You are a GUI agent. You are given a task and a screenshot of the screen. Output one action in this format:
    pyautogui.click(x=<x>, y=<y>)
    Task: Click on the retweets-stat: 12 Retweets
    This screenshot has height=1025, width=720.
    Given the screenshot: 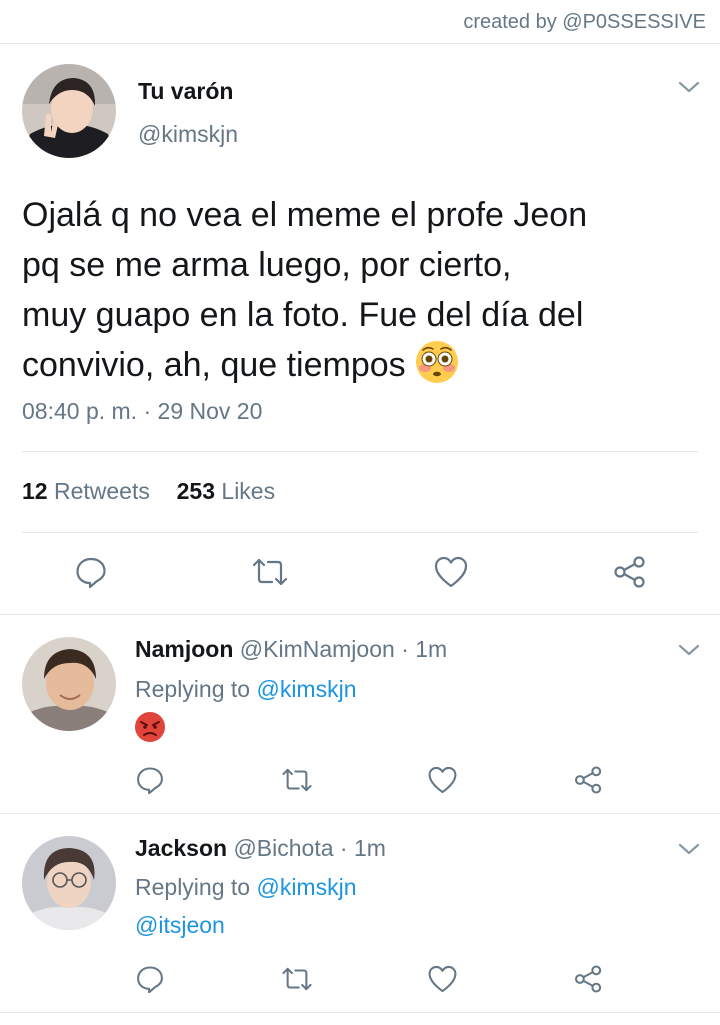 What is the action you would take?
    pyautogui.click(x=86, y=491)
    